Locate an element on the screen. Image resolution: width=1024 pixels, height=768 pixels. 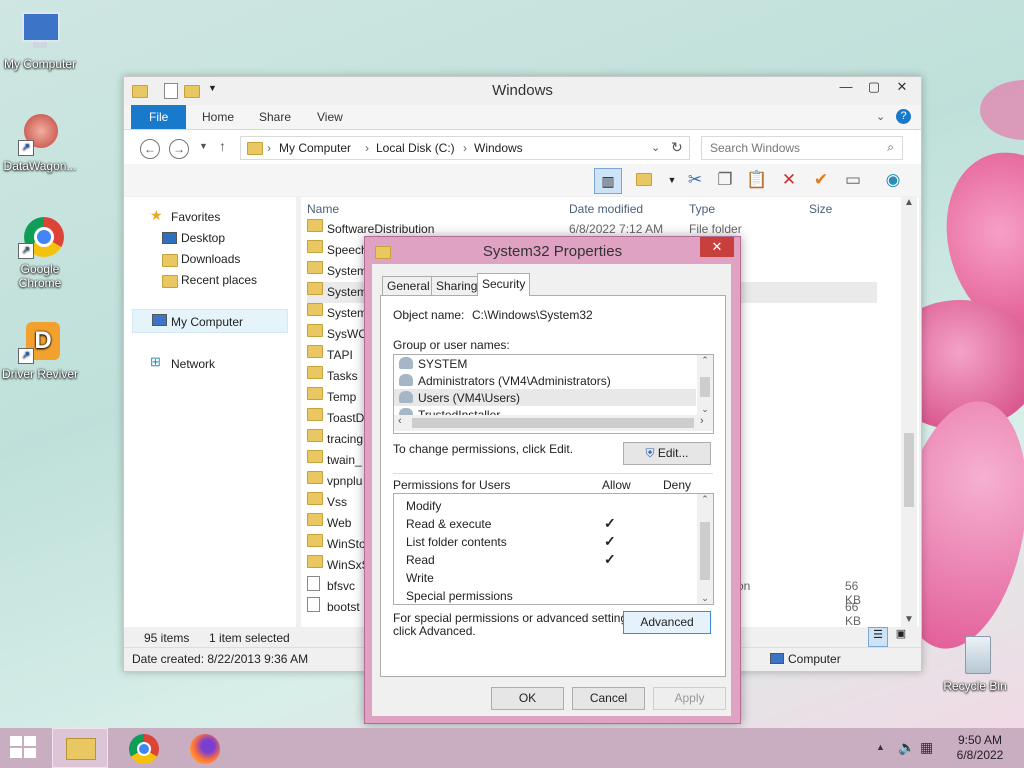
tray-expand-icon: ▲ is located at coordinates (880, 747).